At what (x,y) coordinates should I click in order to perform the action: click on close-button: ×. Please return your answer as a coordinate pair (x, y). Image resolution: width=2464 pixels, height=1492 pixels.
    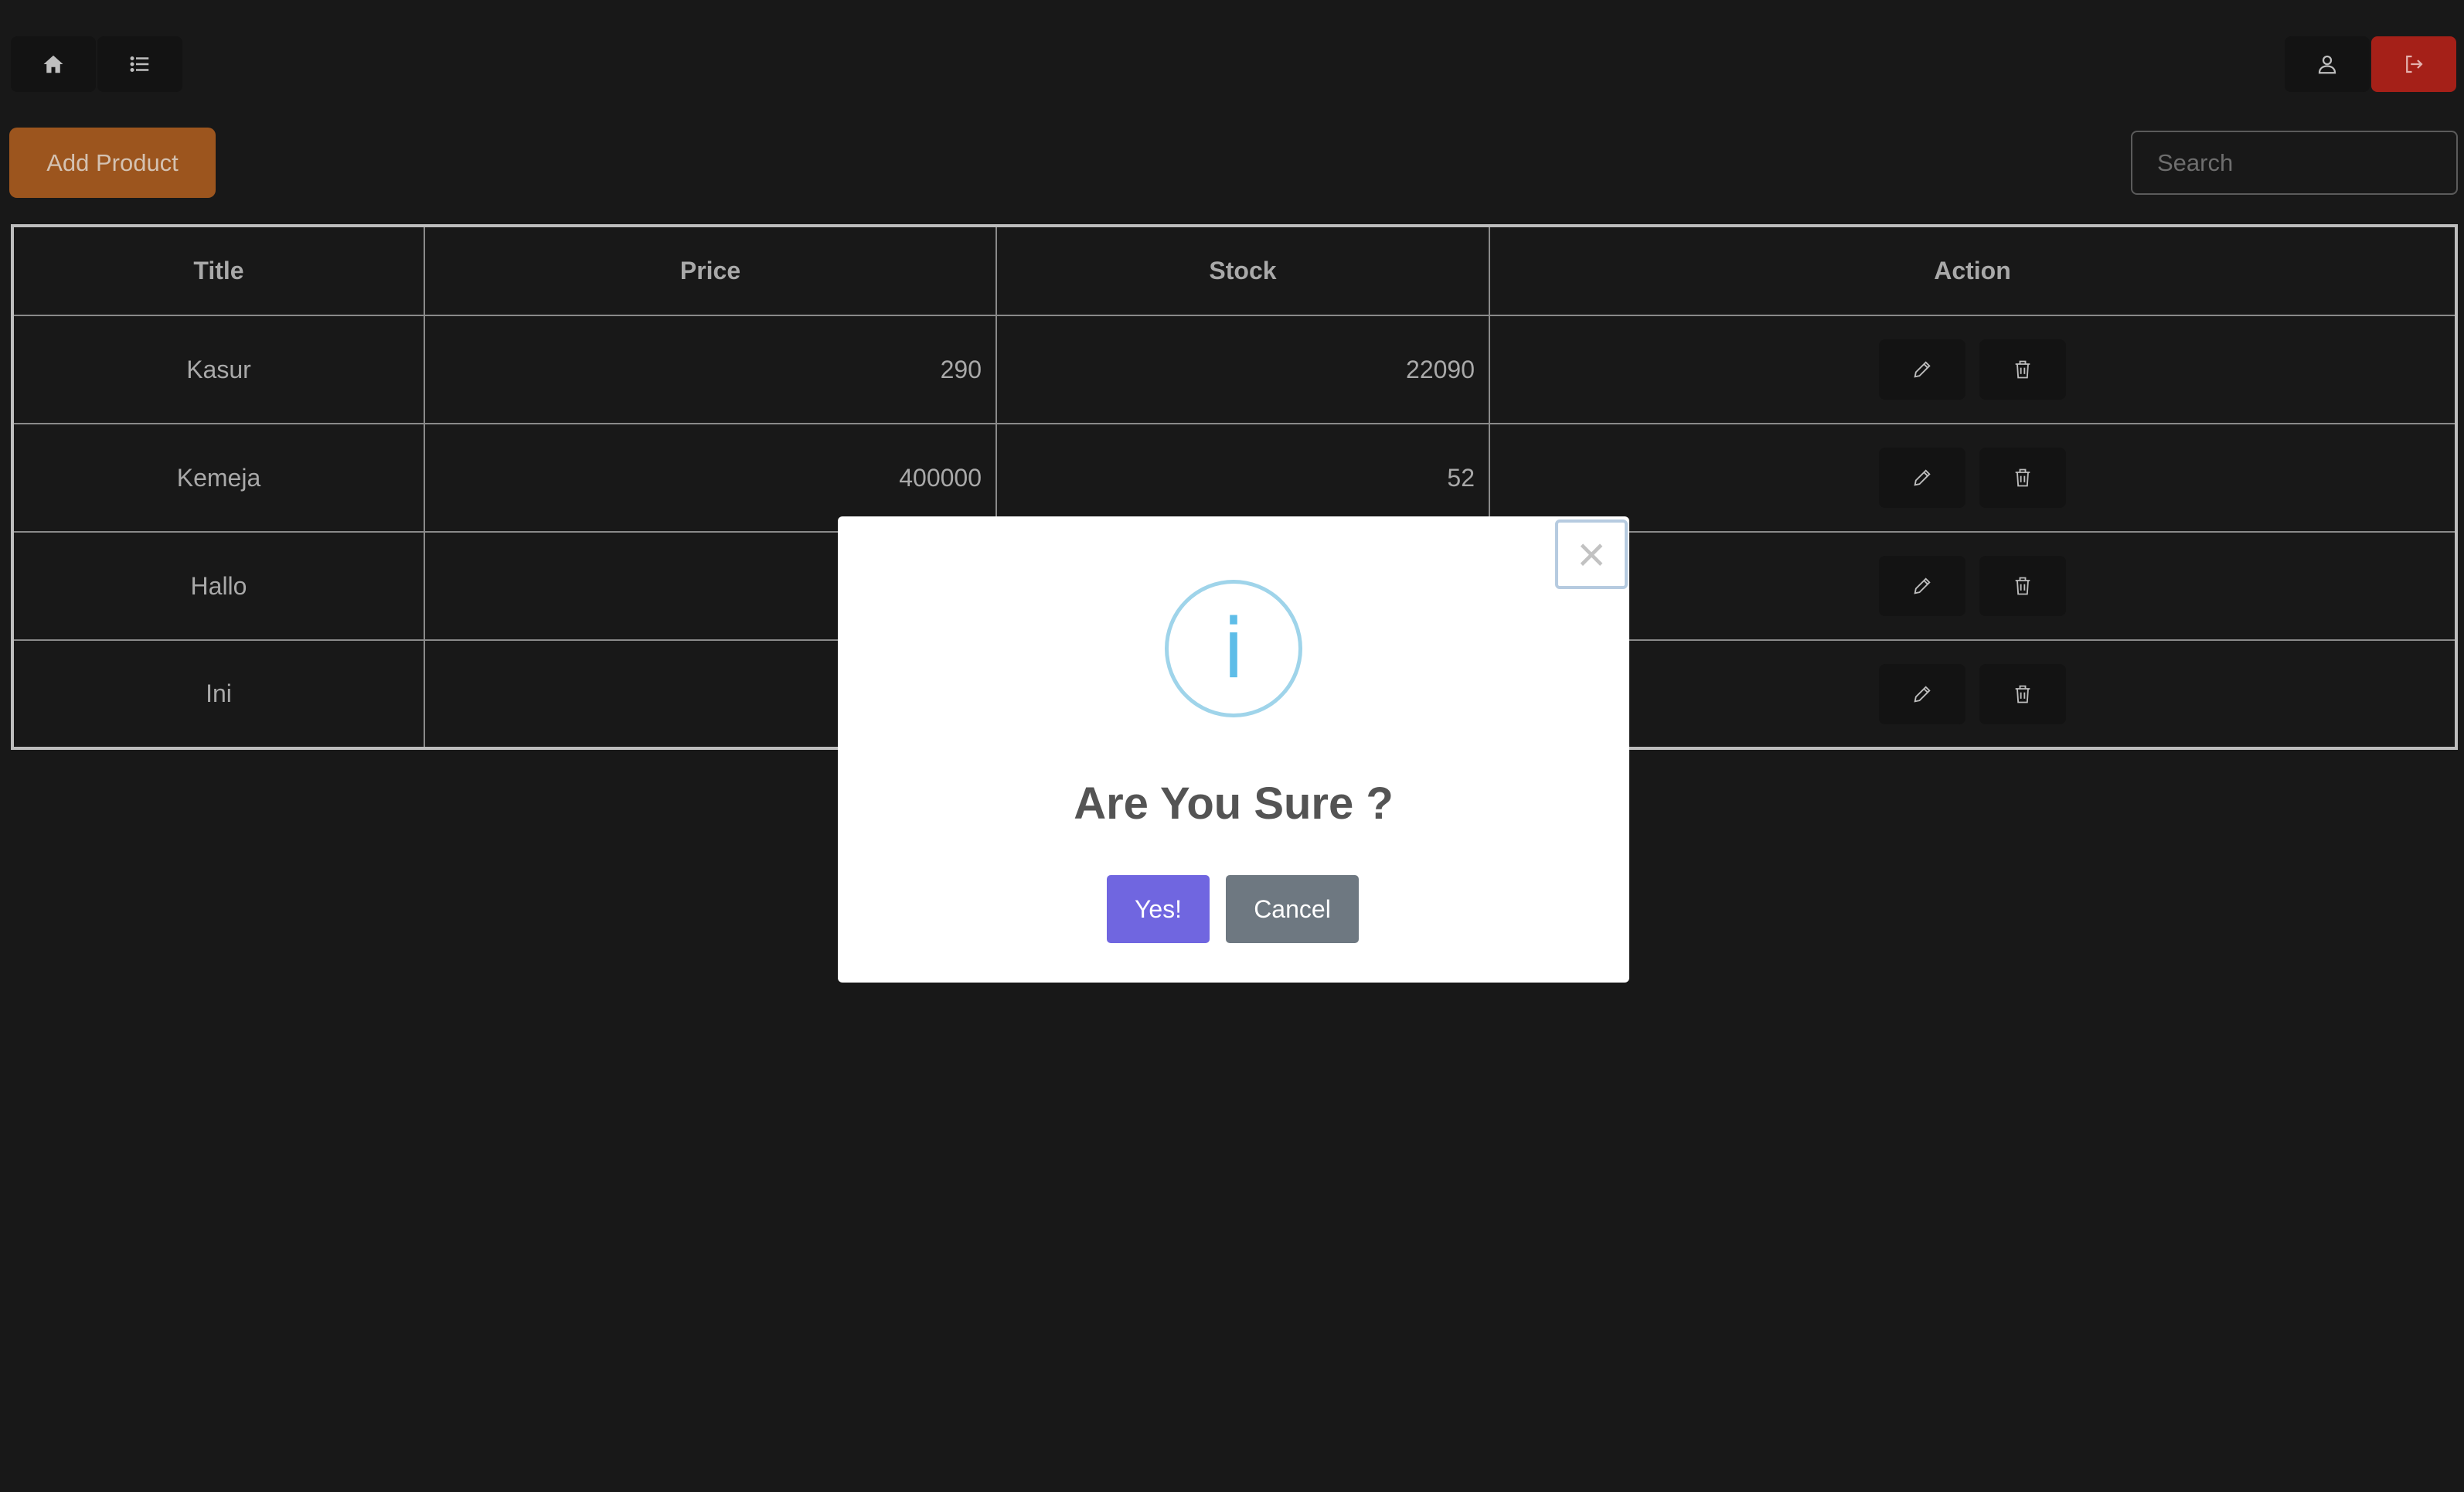
    Looking at the image, I should click on (1591, 554).